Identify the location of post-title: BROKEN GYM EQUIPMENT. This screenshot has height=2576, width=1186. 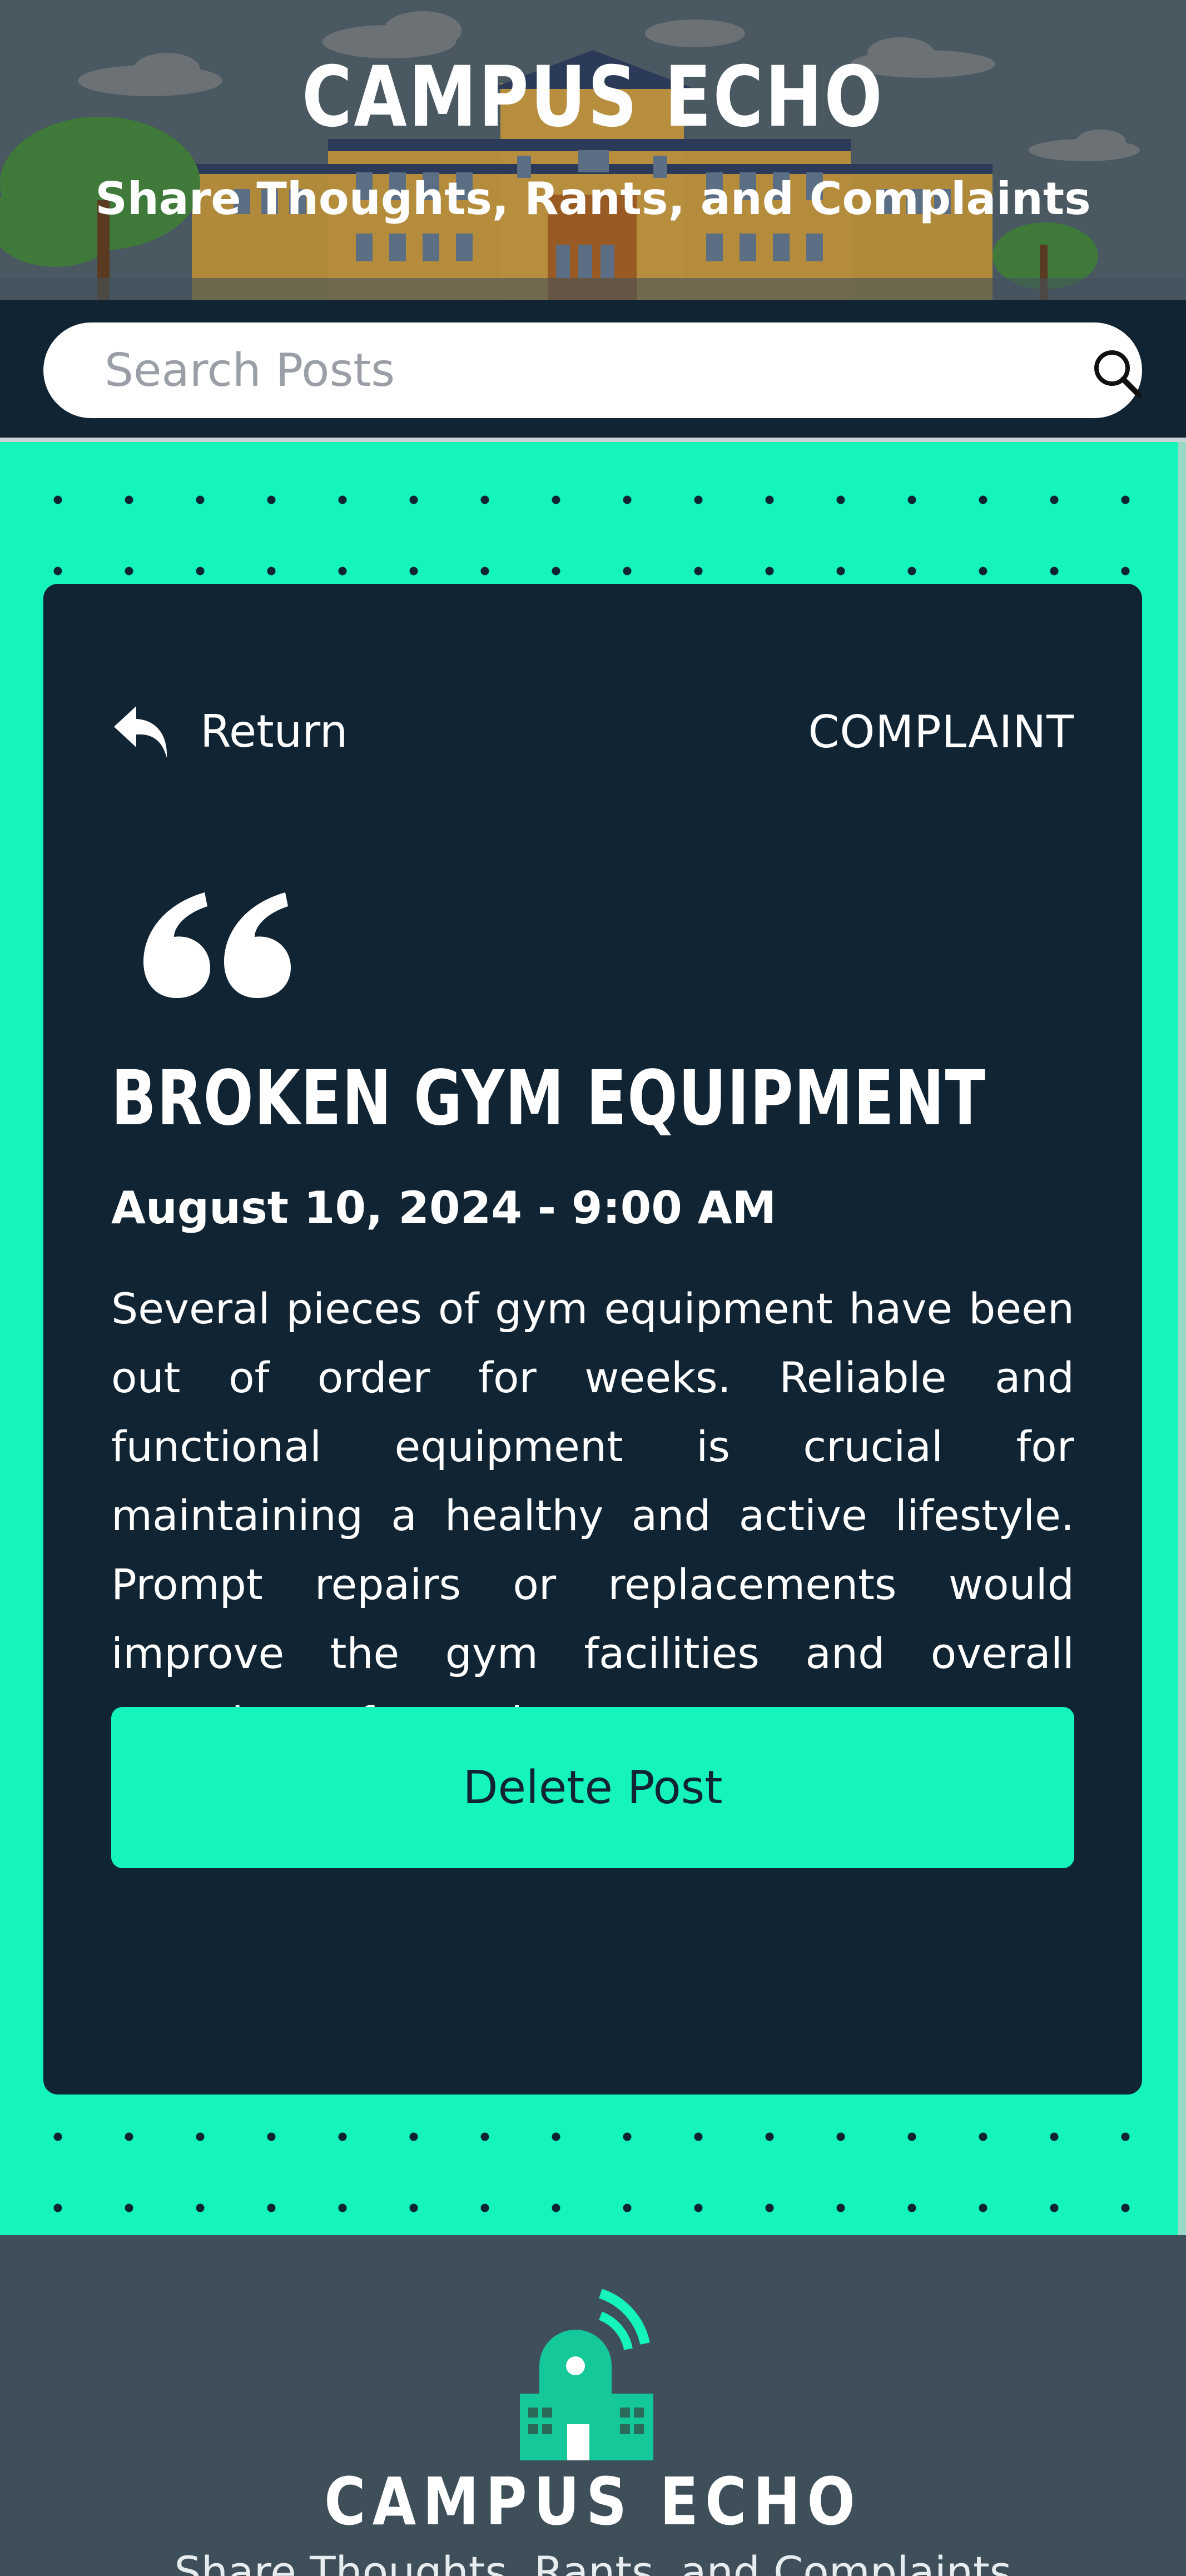
(548, 1099).